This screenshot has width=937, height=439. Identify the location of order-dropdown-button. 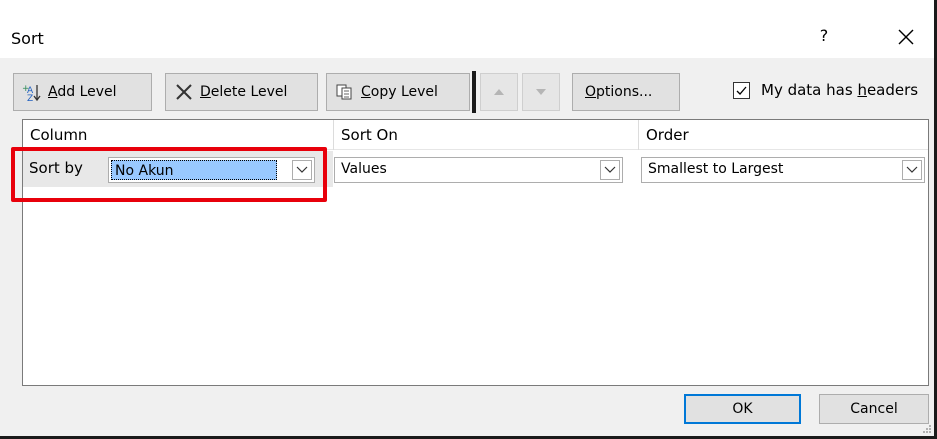
(912, 170).